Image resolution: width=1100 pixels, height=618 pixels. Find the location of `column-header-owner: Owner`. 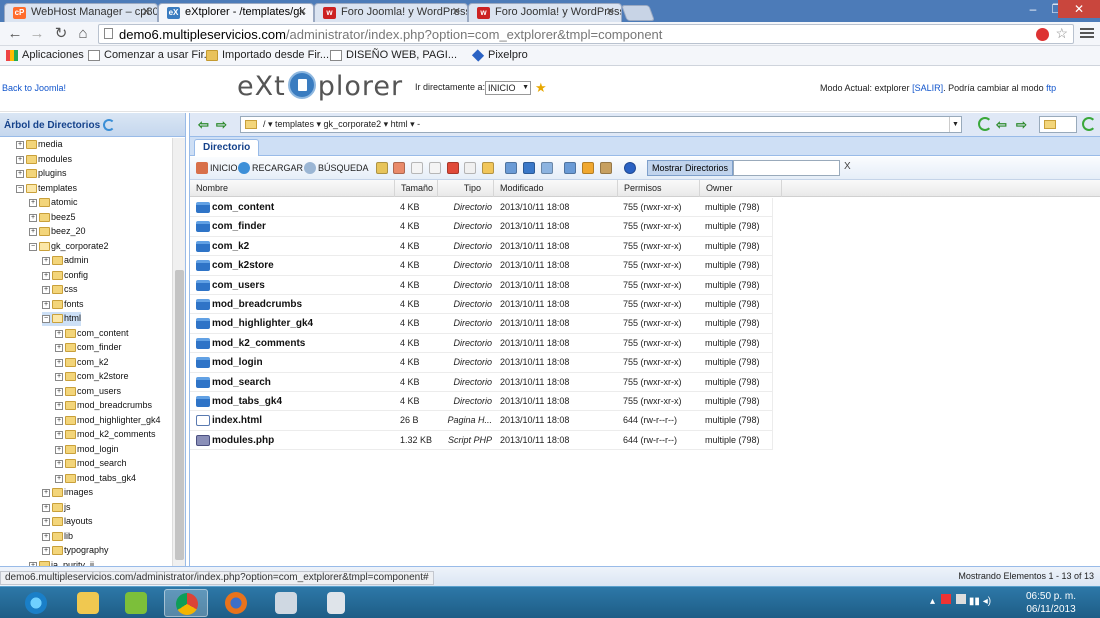

column-header-owner: Owner is located at coordinates (741, 188).